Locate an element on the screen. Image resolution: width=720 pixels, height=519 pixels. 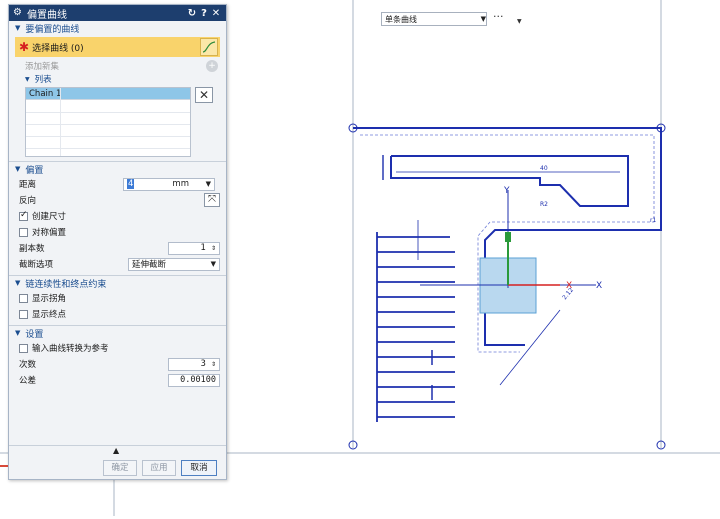
chain-section: ▼ 链连续性和终点约束 显示拐角 显示终点 is located at coordinates (117, 301).